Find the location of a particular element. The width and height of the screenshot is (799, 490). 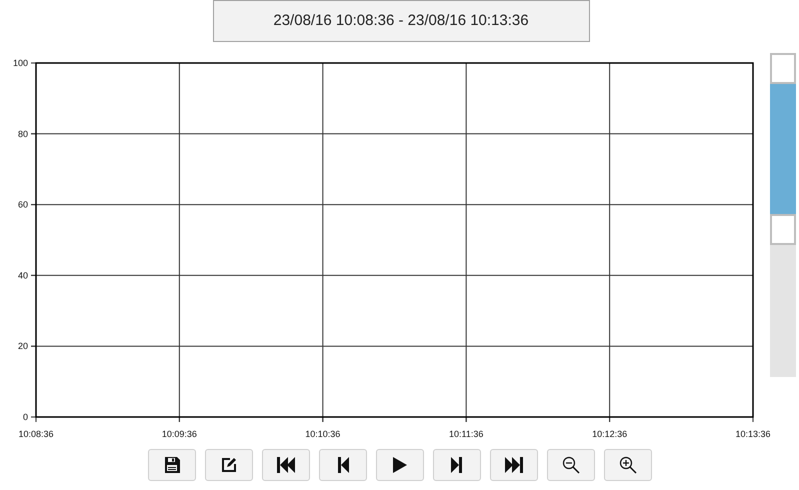

edit-icon is located at coordinates (229, 465).